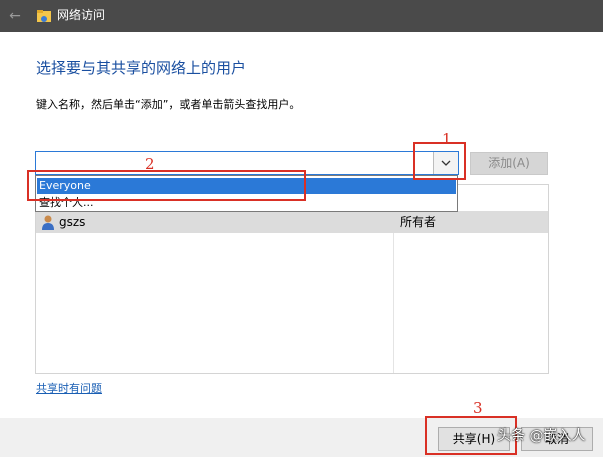  I want to click on annotation-label-1: 1, so click(447, 139).